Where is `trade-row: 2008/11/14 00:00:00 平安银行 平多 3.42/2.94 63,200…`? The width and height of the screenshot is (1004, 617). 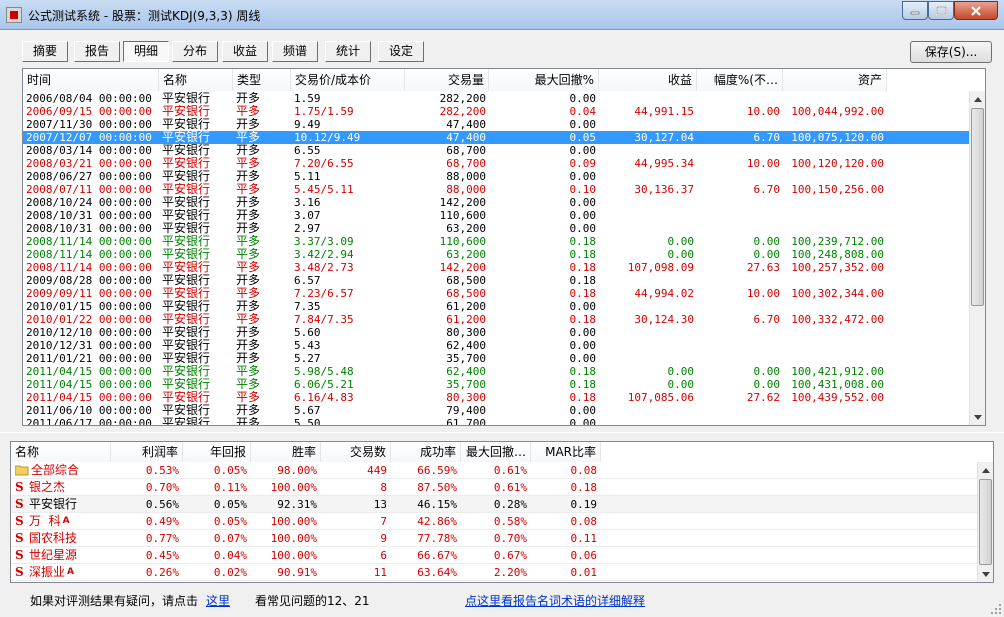
trade-row: 2008/11/14 00:00:00 平安银行 平多 3.42/2.94 63,200… is located at coordinates (497, 254).